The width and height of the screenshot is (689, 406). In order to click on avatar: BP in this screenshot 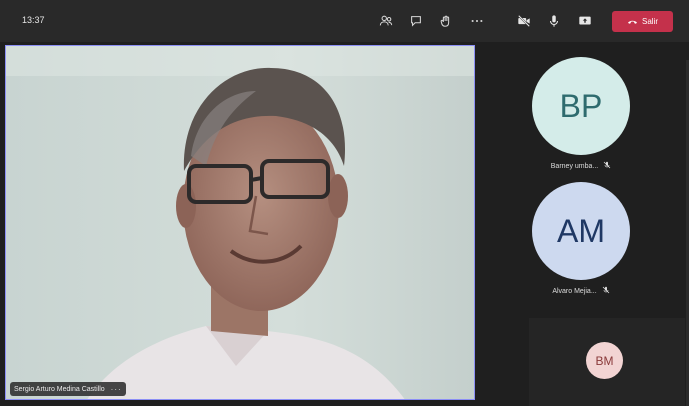, I will do `click(581, 106)`.